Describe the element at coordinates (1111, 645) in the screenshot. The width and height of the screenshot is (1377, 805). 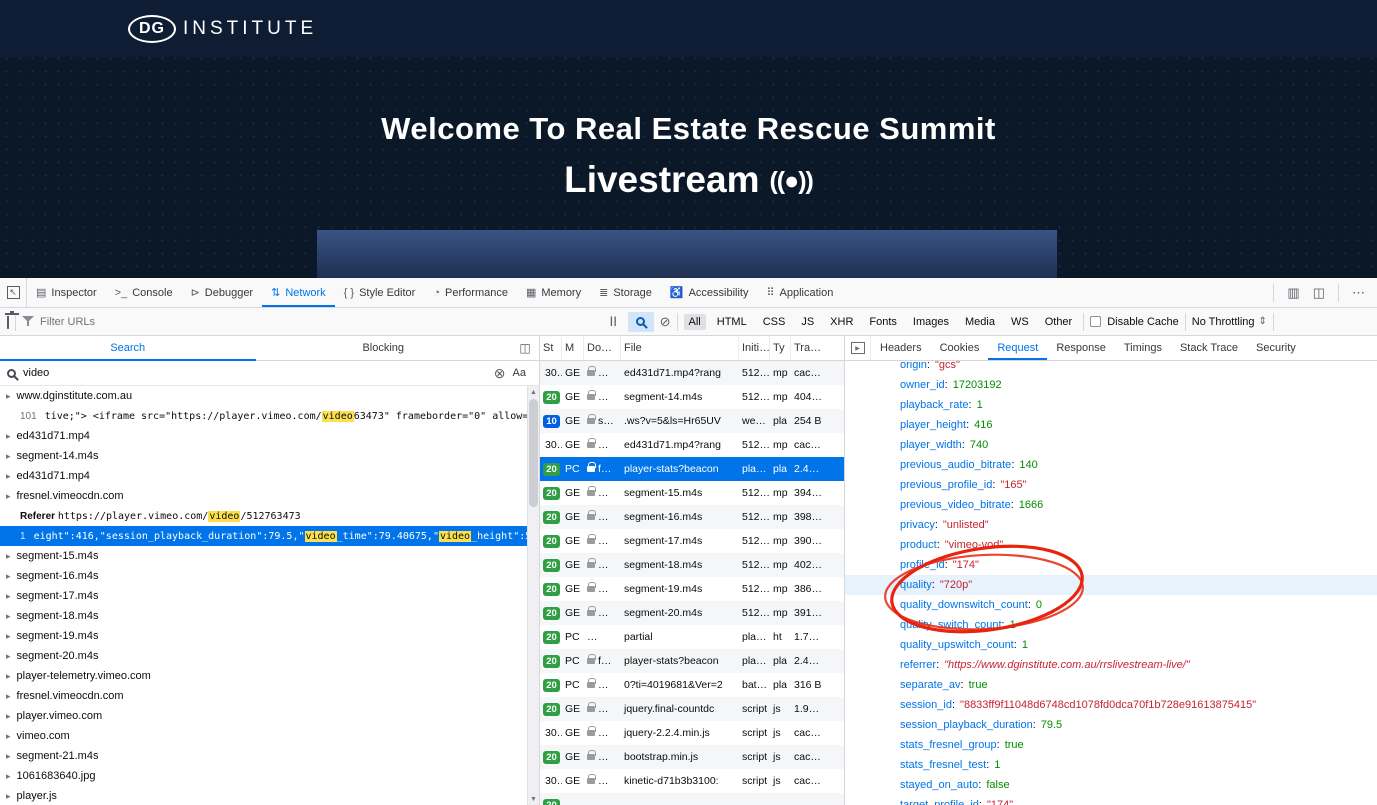
I see `param-row: quality_upswitch_count:1` at that location.